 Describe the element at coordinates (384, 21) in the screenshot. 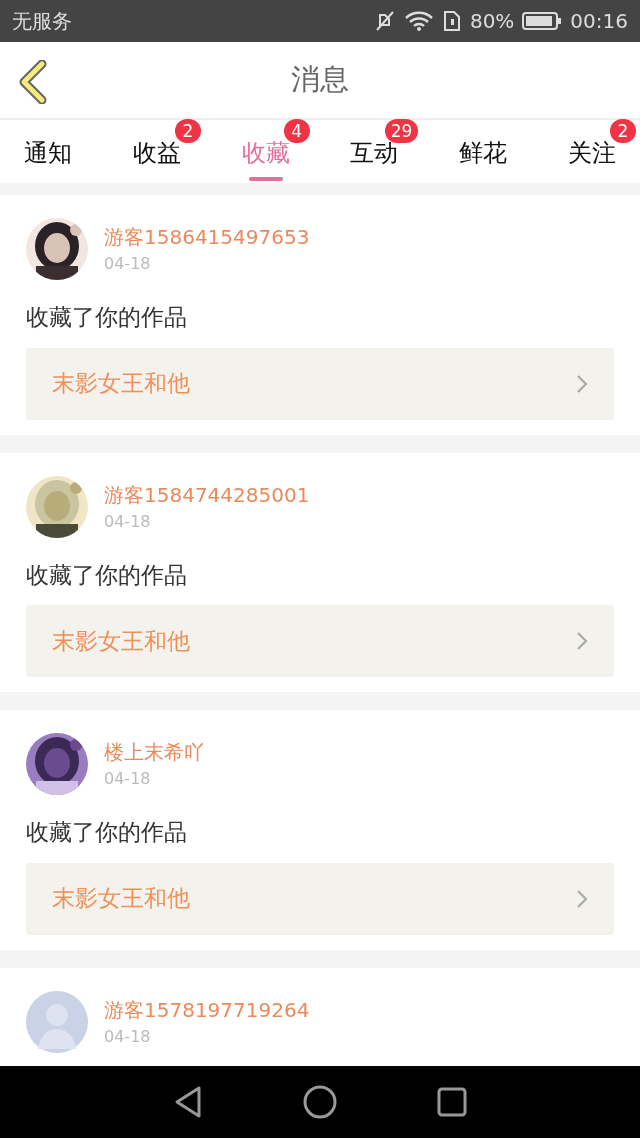

I see `mute-icon` at that location.